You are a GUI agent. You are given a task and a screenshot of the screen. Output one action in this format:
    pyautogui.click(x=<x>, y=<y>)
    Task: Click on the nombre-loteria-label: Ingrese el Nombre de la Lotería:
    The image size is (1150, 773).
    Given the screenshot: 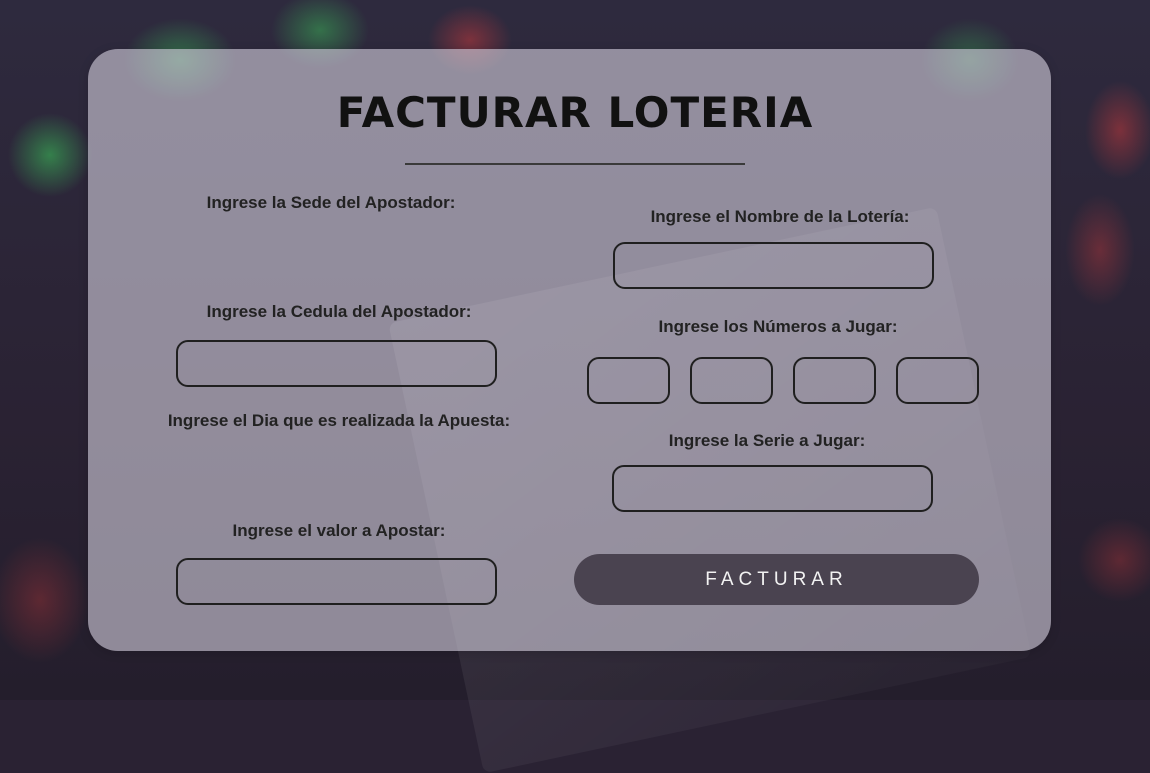 What is the action you would take?
    pyautogui.click(x=780, y=216)
    